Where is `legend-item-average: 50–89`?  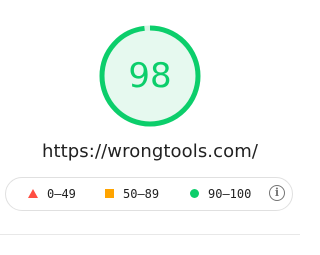 legend-item-average: 50–89 is located at coordinates (132, 194).